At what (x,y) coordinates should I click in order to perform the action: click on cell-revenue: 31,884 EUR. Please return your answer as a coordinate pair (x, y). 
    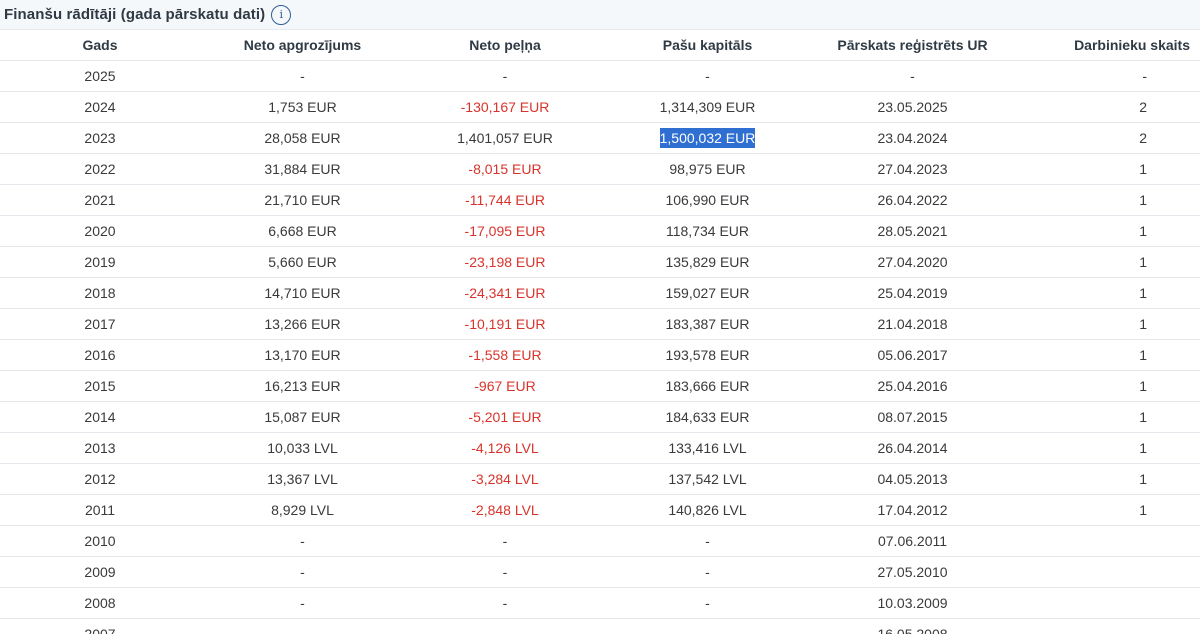
    Looking at the image, I should click on (302, 169).